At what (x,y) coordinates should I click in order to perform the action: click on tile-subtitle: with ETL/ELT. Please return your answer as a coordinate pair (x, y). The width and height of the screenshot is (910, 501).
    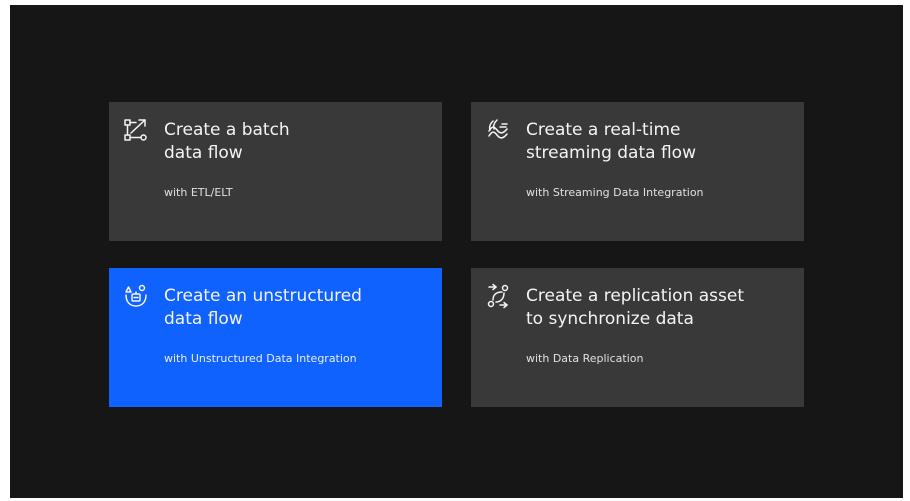
    Looking at the image, I should click on (198, 192).